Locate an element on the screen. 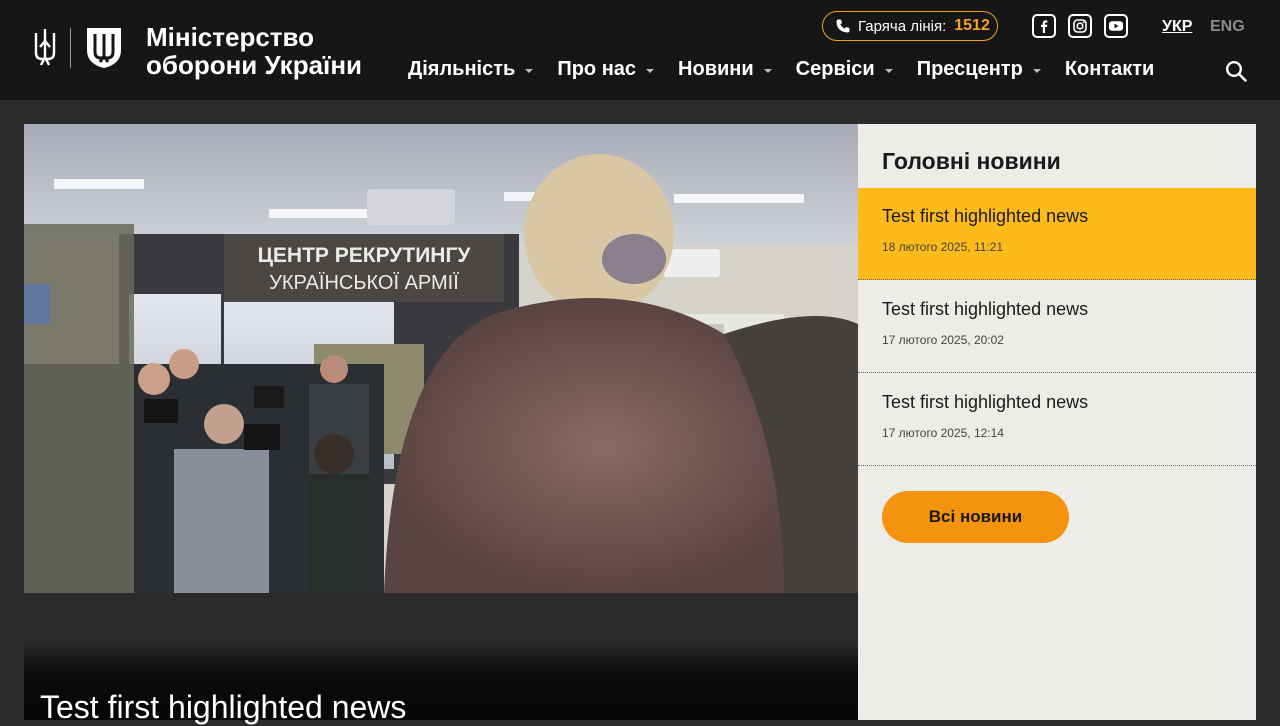 This screenshot has width=1280, height=726. news-date: 17 лютого 2025, 20:02 is located at coordinates (943, 340).